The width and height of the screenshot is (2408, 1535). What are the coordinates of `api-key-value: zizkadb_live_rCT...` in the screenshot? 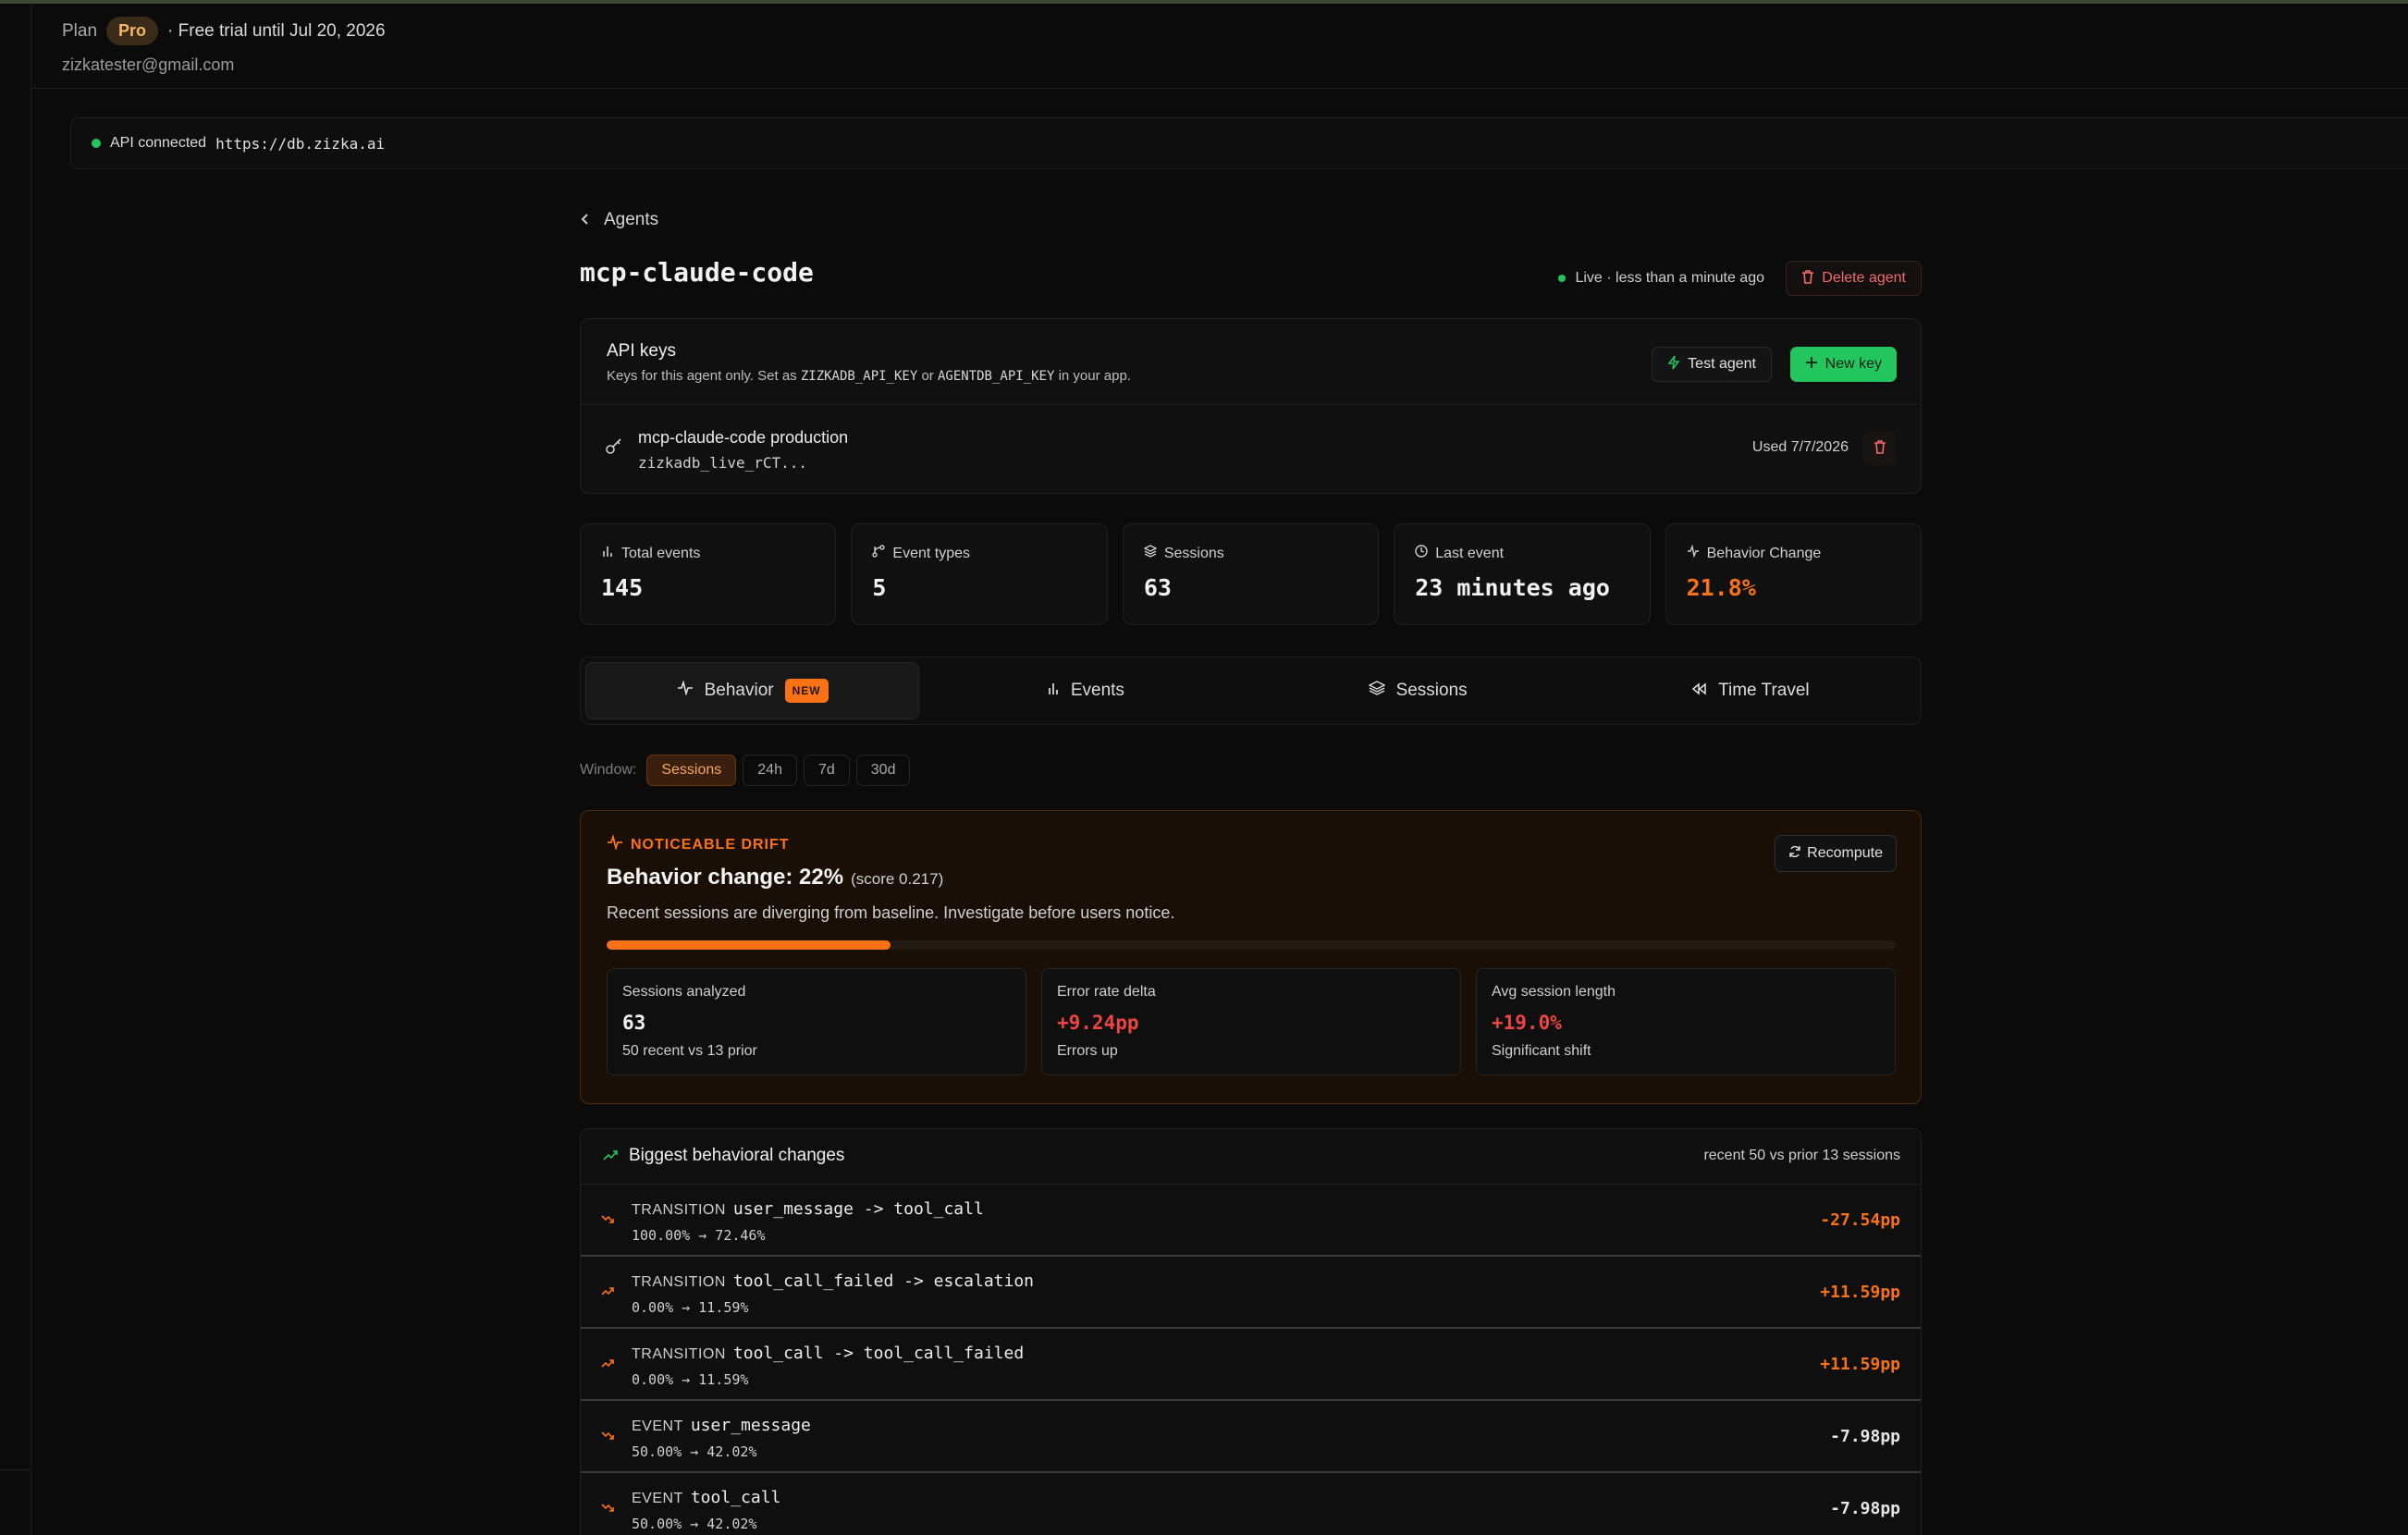 It's located at (723, 463).